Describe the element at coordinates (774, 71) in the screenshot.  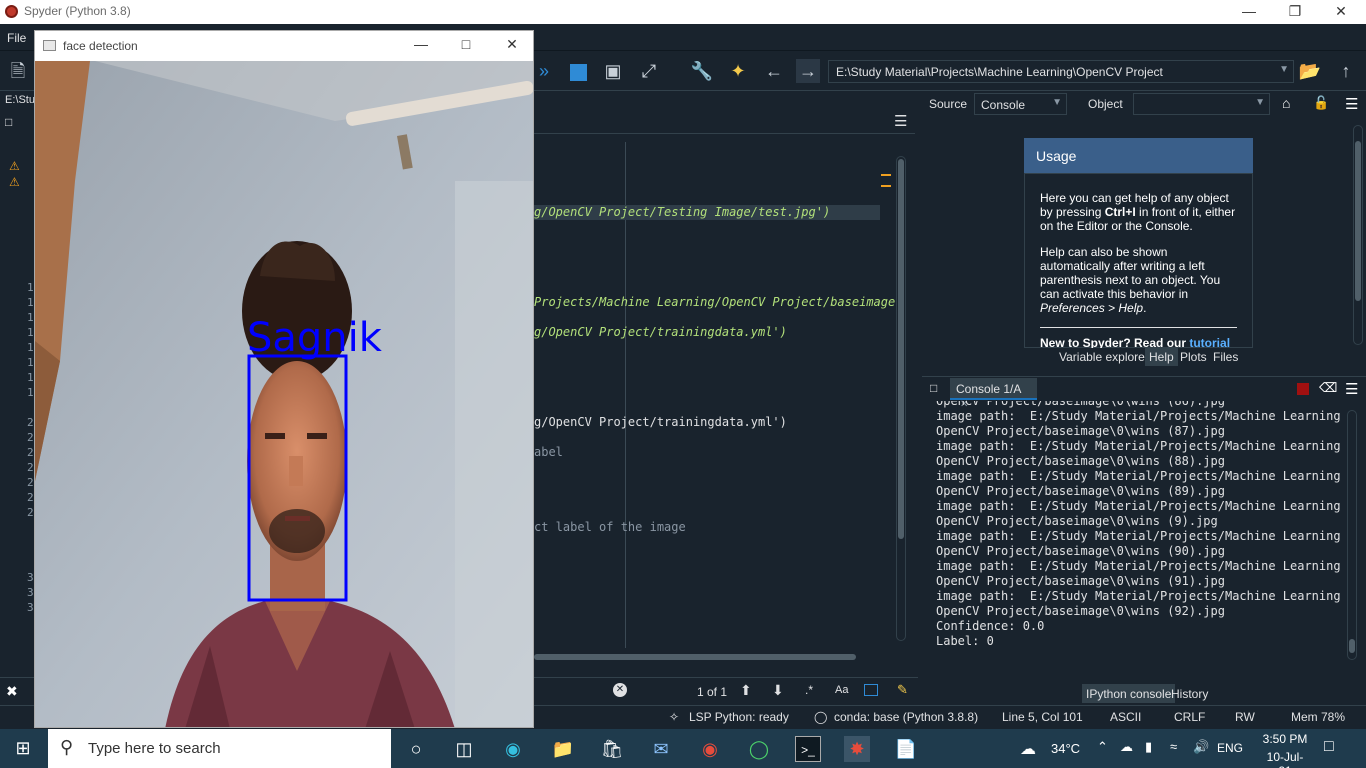
I see `back-arrow-icon: ←` at that location.